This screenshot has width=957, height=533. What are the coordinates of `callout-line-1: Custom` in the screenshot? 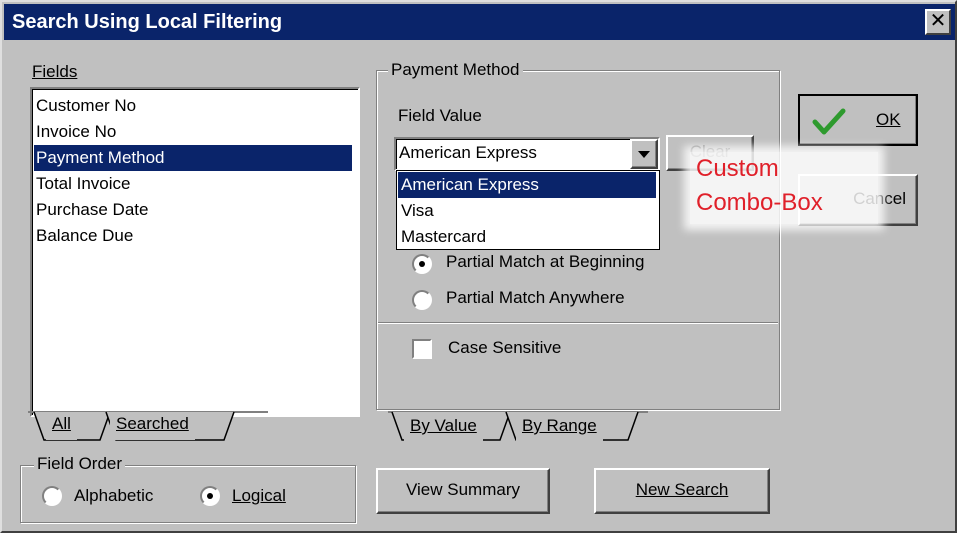 It's located at (737, 168).